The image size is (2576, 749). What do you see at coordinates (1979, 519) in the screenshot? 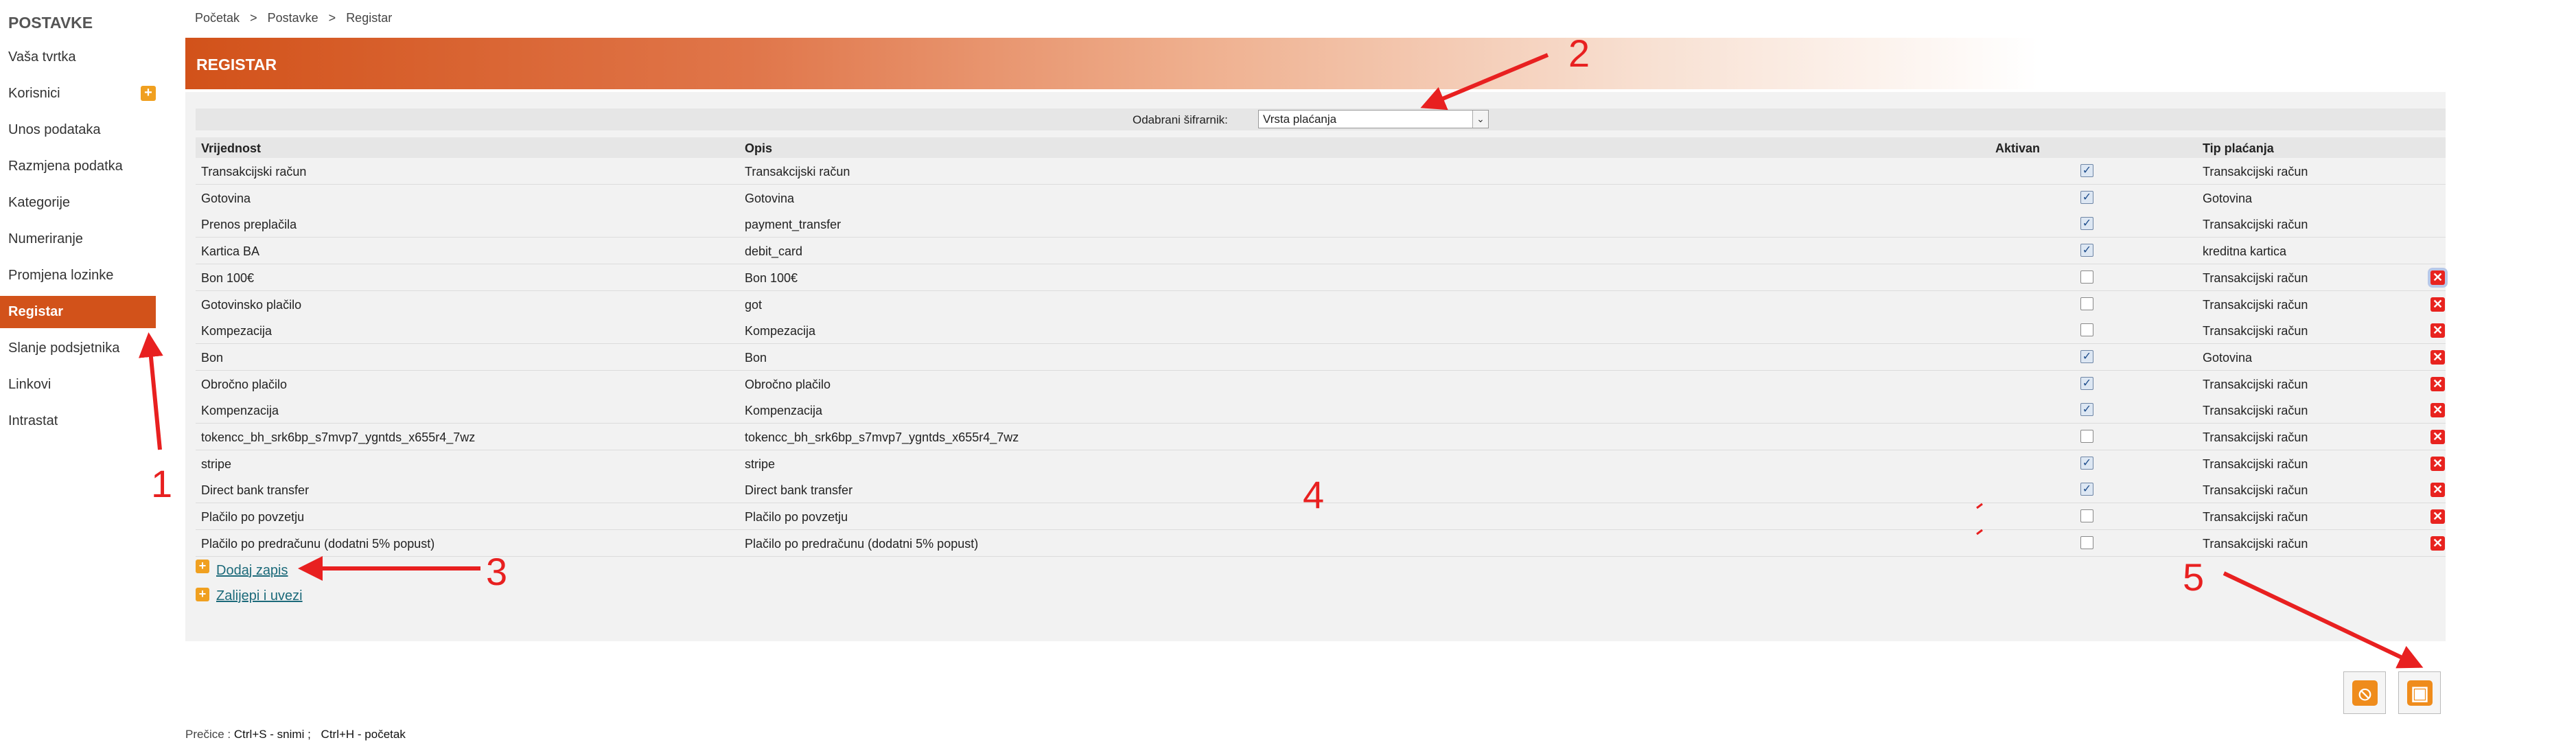
I see `annotation-tick` at bounding box center [1979, 519].